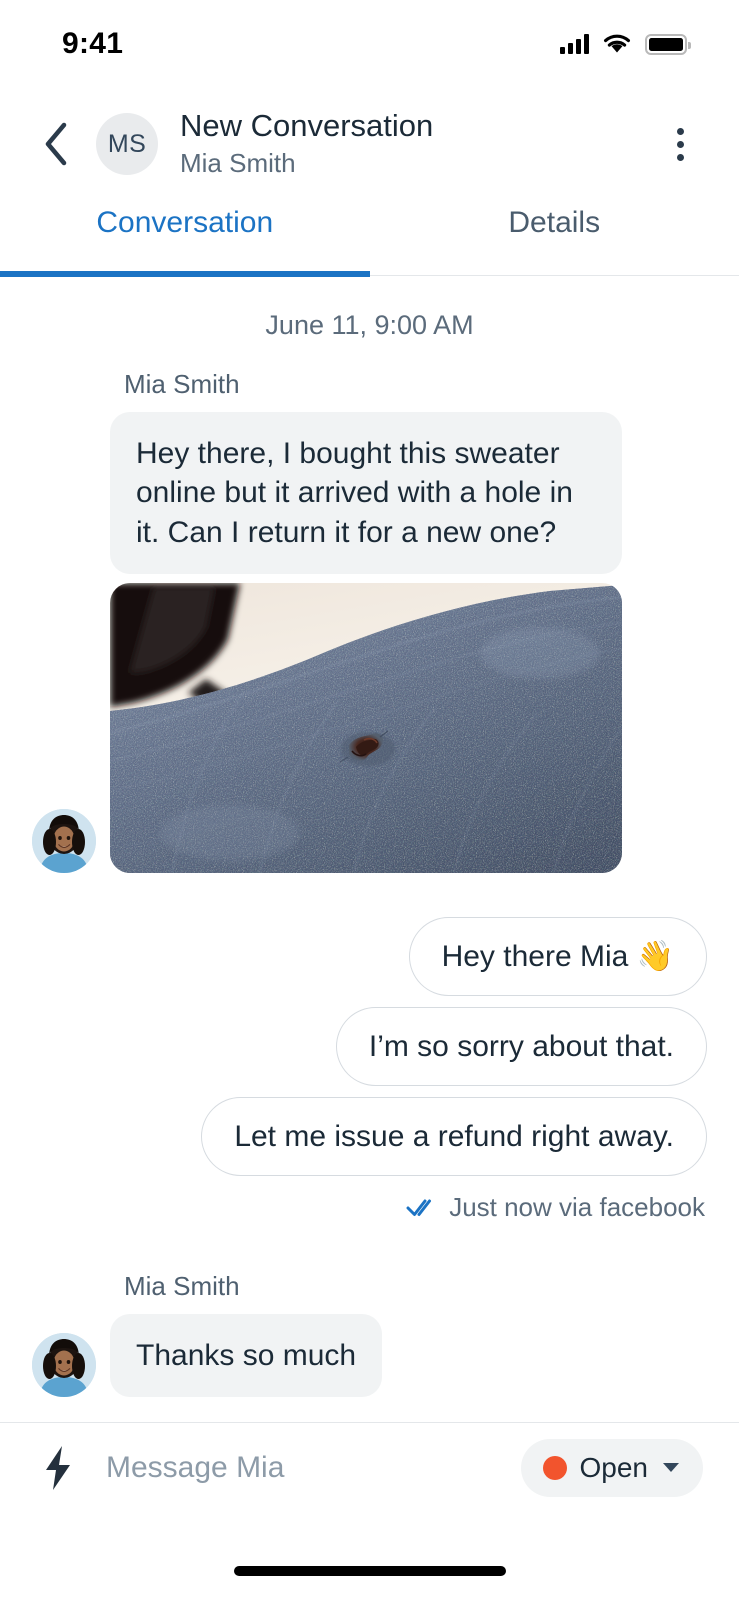 Image resolution: width=739 pixels, height=1600 pixels. Describe the element at coordinates (557, 956) in the screenshot. I see `message-bubble: Hey there Mia 👋` at that location.